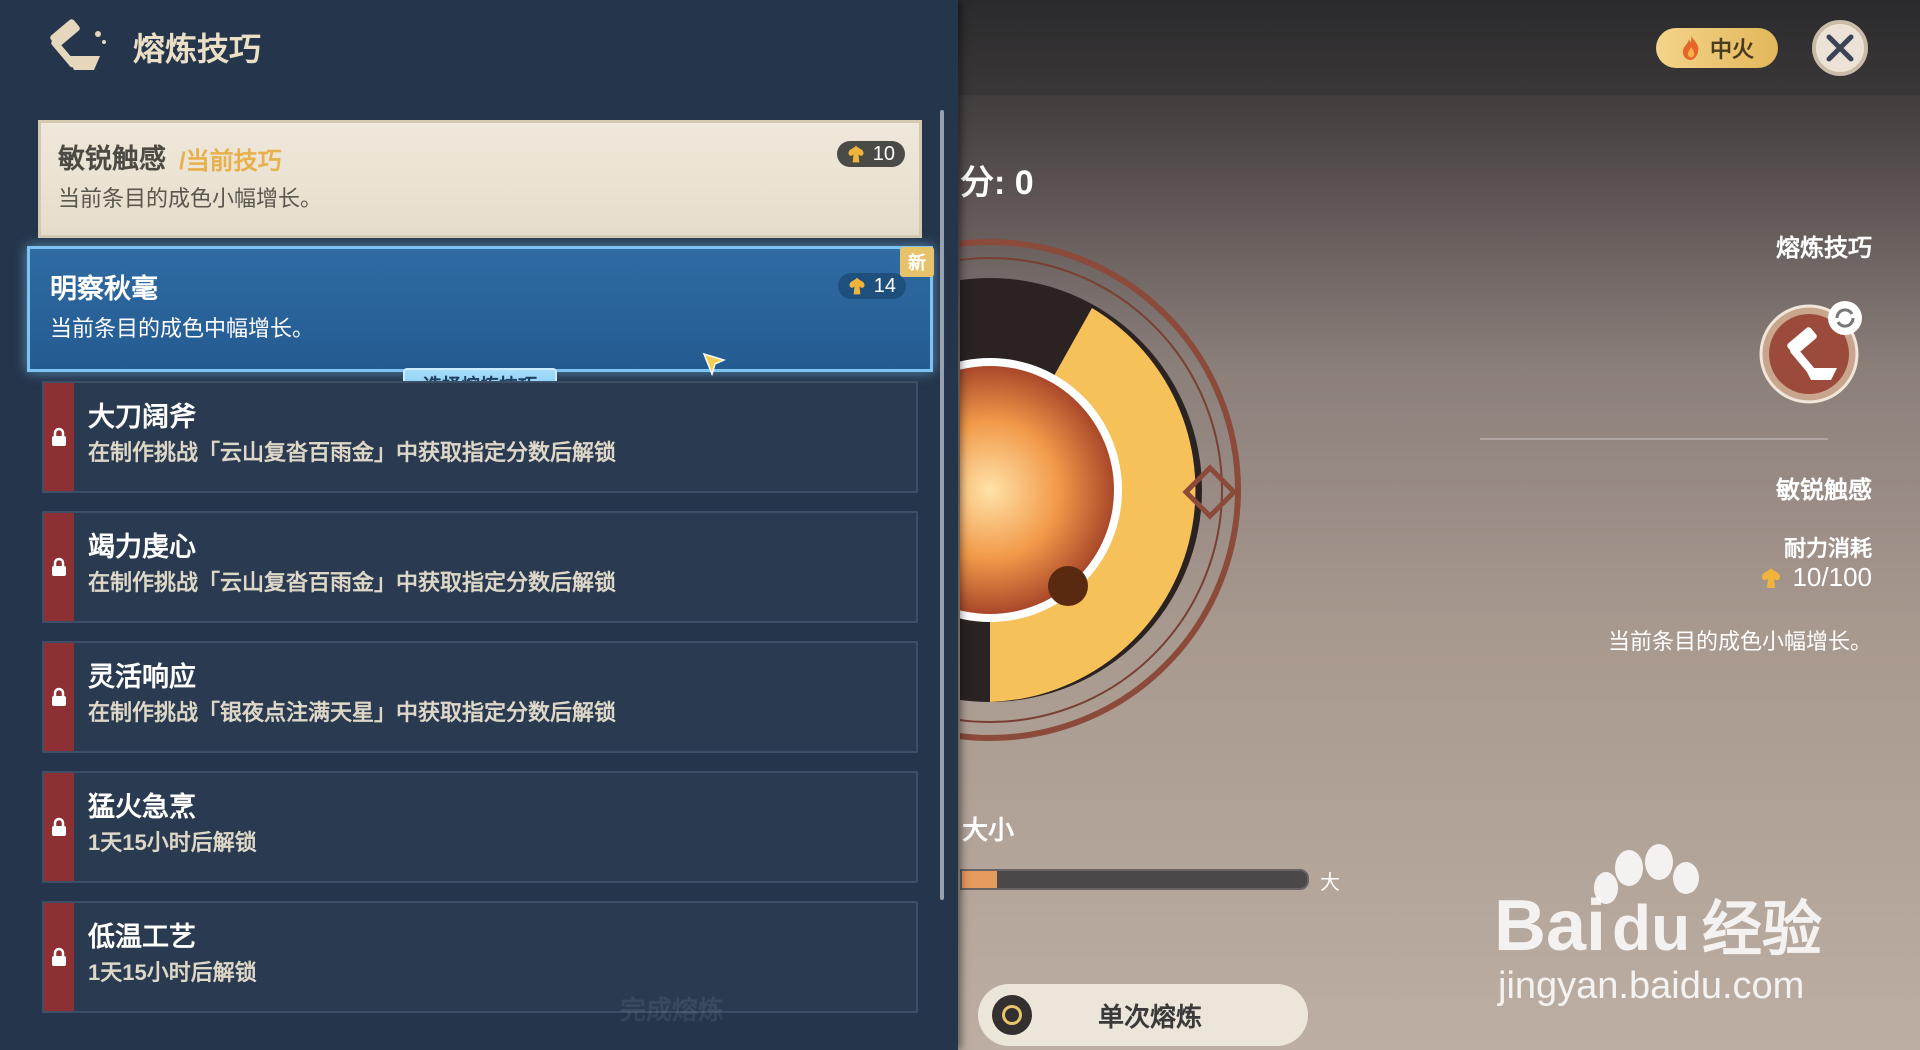  Describe the element at coordinates (480, 309) in the screenshot. I see `technique-card-selected: 明察秋毫 当前条目的成色中幅增长。 14 新` at that location.